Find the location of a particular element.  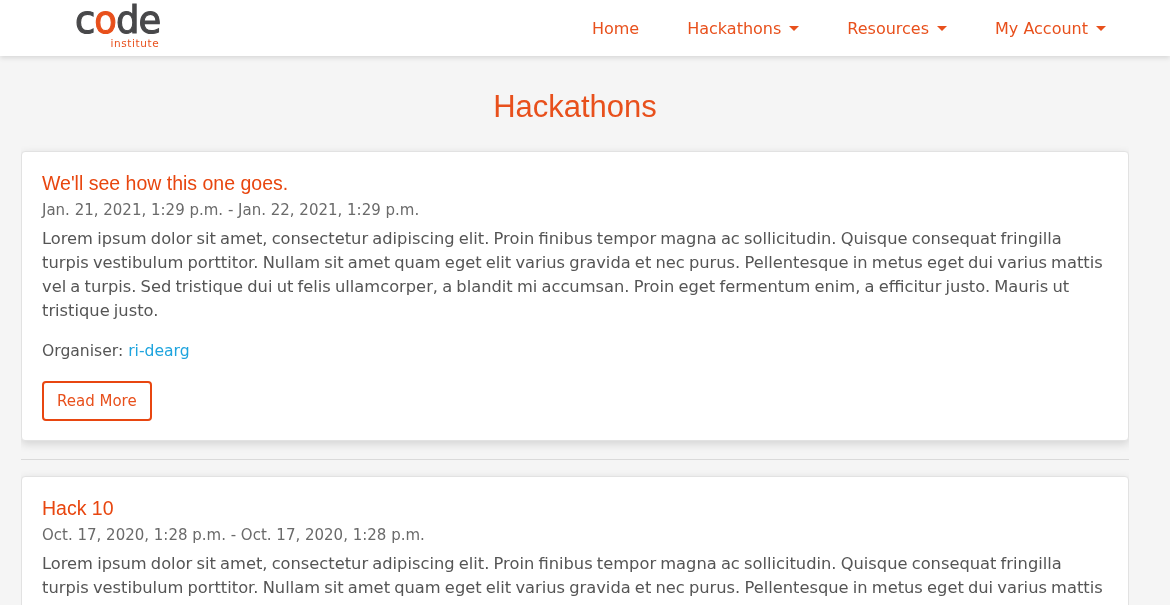

logo: code institute is located at coordinates (118, 27).